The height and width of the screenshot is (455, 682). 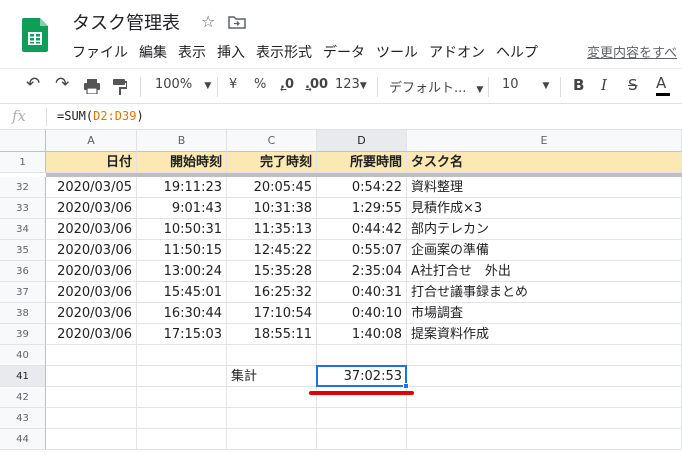 What do you see at coordinates (578, 85) in the screenshot?
I see `bold-button: B` at bounding box center [578, 85].